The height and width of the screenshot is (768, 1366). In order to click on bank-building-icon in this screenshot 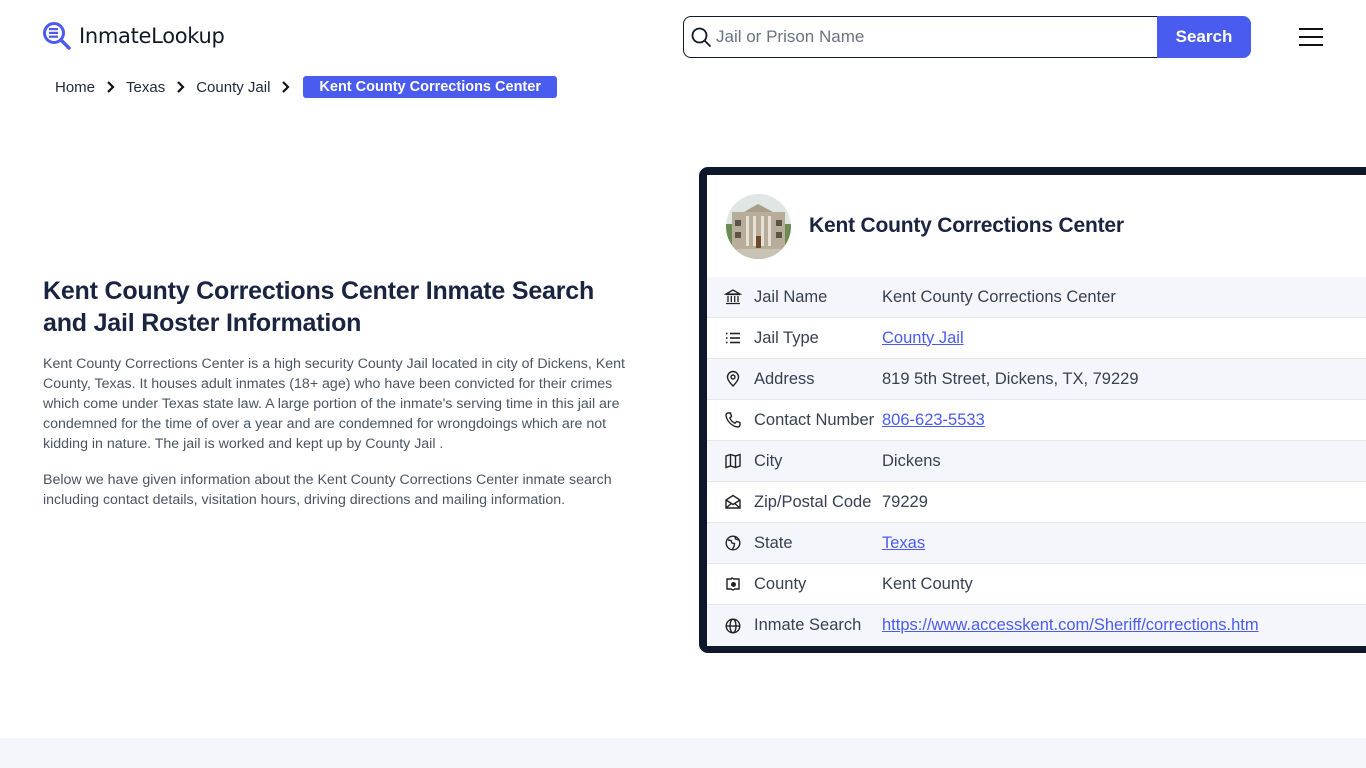, I will do `click(733, 297)`.